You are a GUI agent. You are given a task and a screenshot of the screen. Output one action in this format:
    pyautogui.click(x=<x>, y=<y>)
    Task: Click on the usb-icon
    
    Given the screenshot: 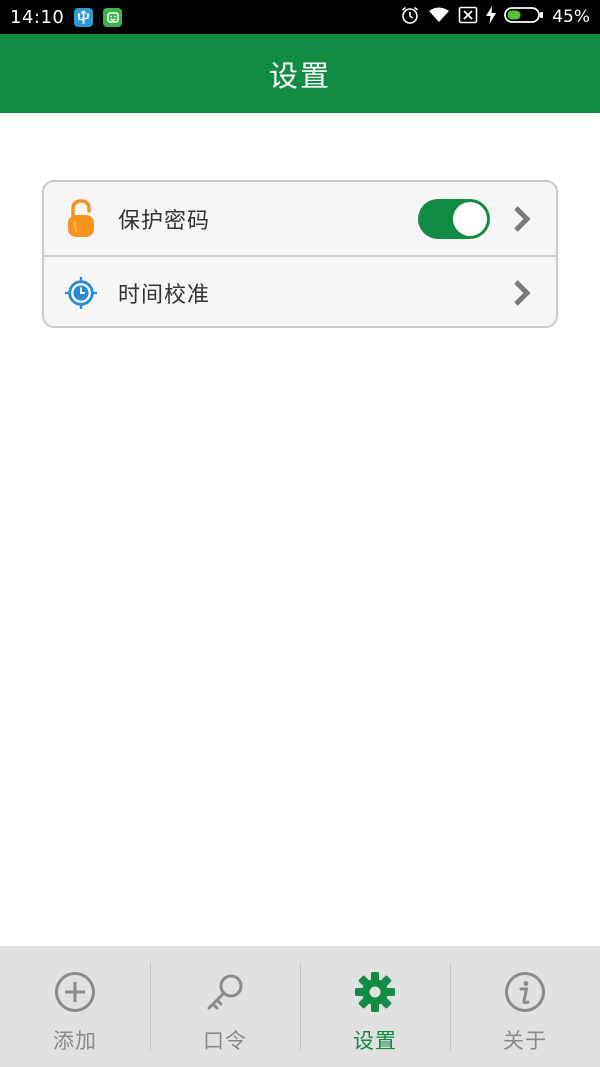 What is the action you would take?
    pyautogui.click(x=84, y=17)
    